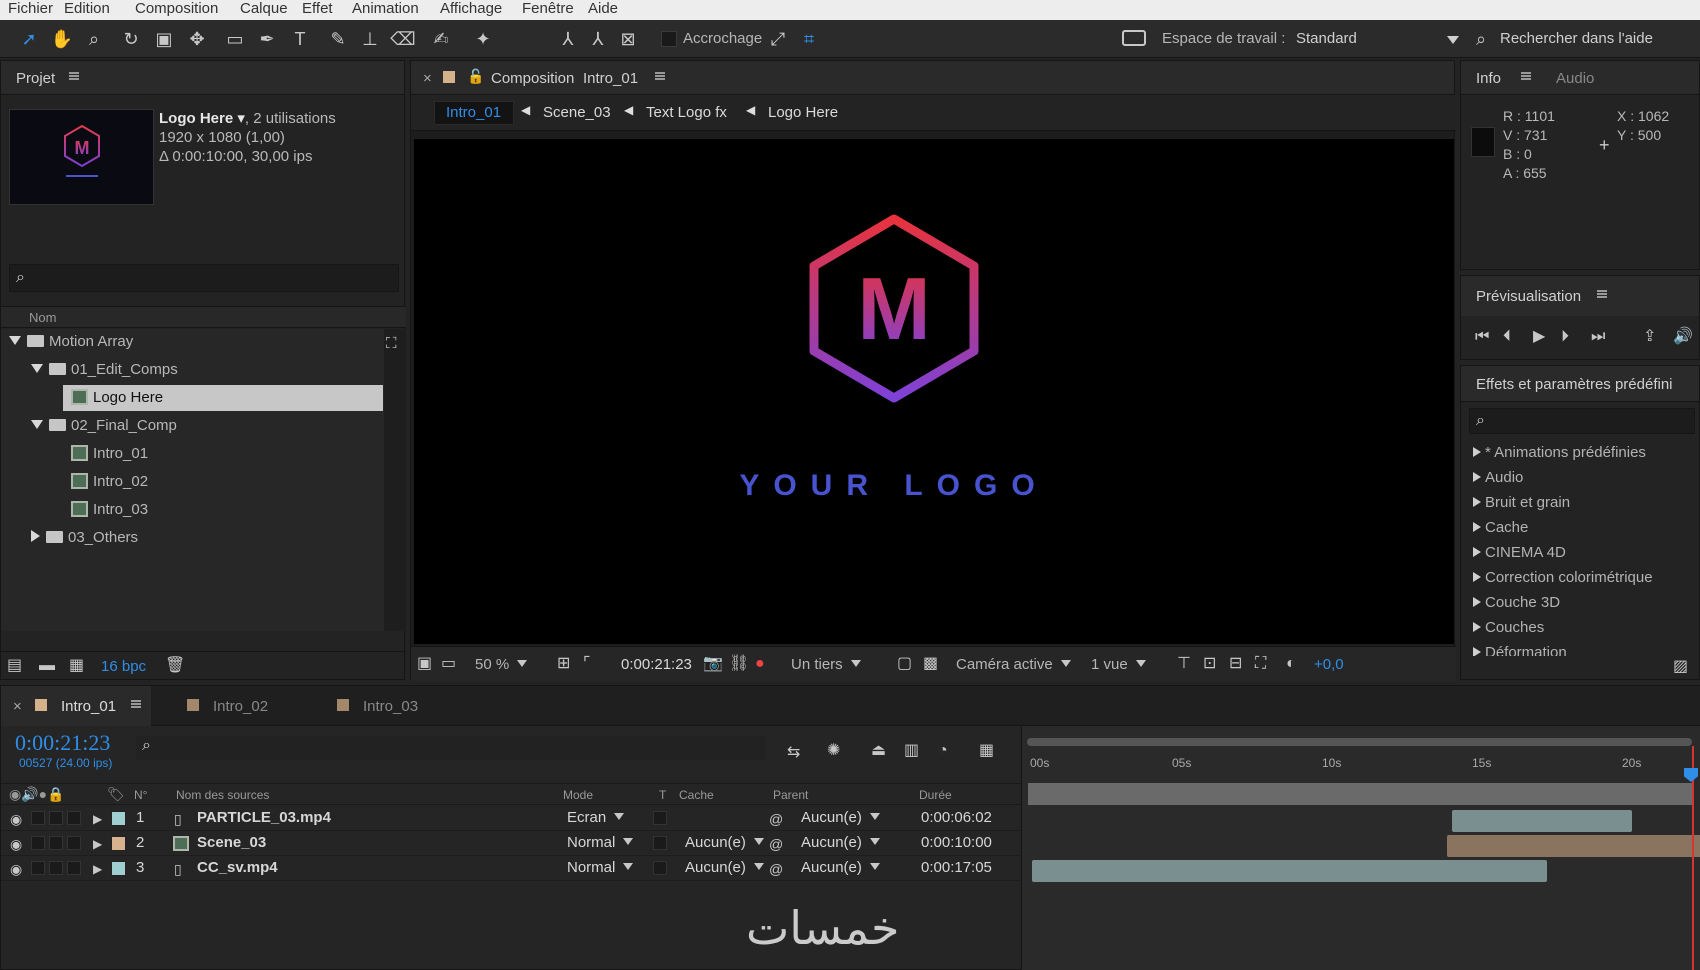 The image size is (1700, 970). What do you see at coordinates (109, 482) in the screenshot?
I see `tree-item-intro-02: Intro_02` at bounding box center [109, 482].